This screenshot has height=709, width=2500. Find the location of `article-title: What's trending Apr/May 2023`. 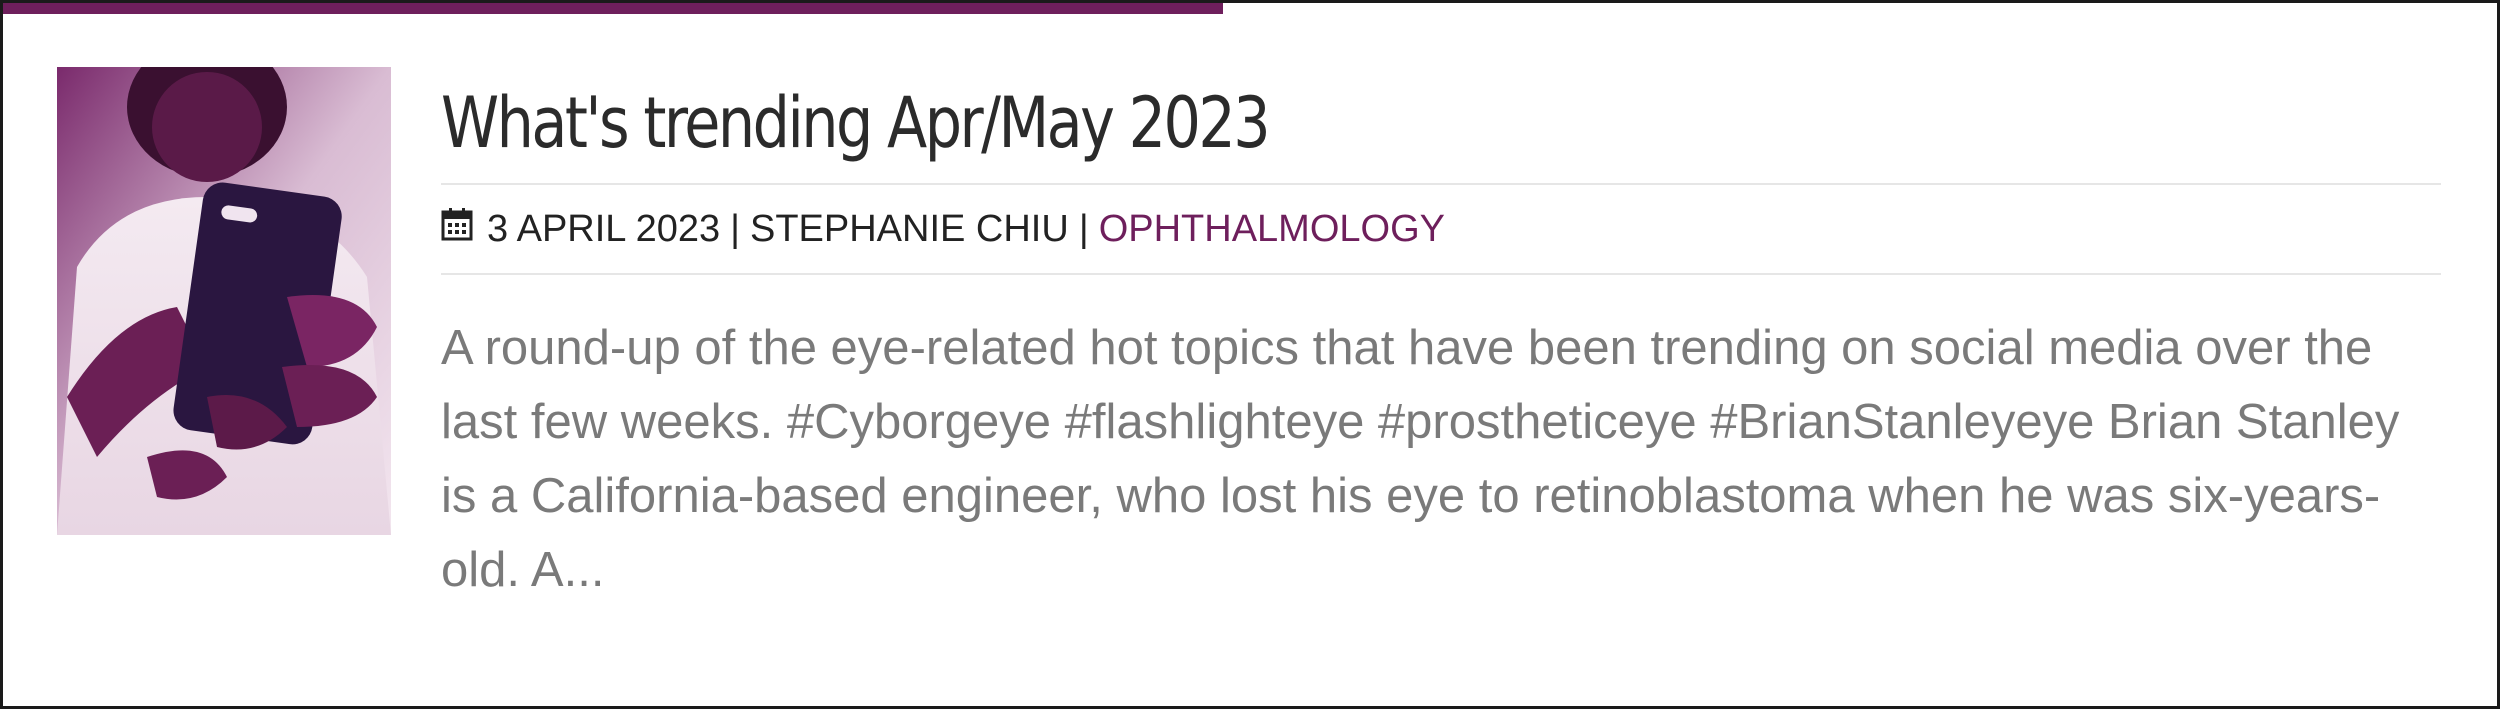

article-title: What's trending Apr/May 2023 is located at coordinates (1281, 123).